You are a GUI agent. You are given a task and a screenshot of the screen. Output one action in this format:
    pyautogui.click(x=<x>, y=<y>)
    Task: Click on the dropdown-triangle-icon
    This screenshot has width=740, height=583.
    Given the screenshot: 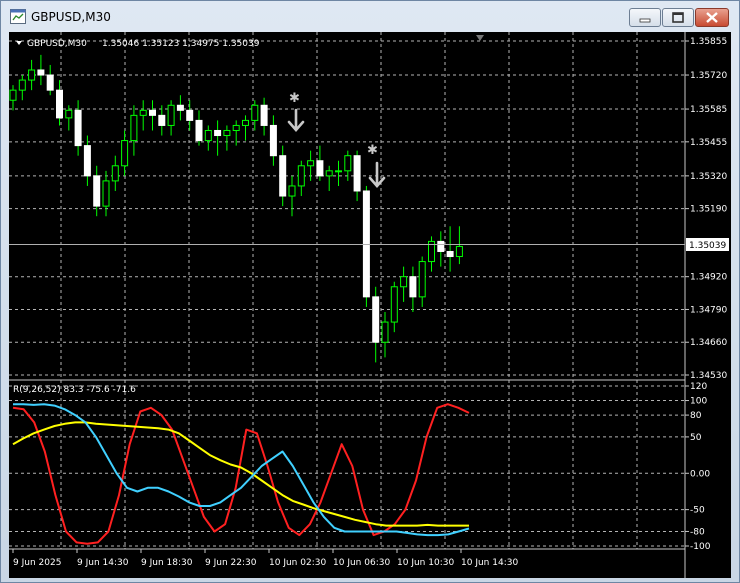 What is the action you would take?
    pyautogui.click(x=19, y=43)
    